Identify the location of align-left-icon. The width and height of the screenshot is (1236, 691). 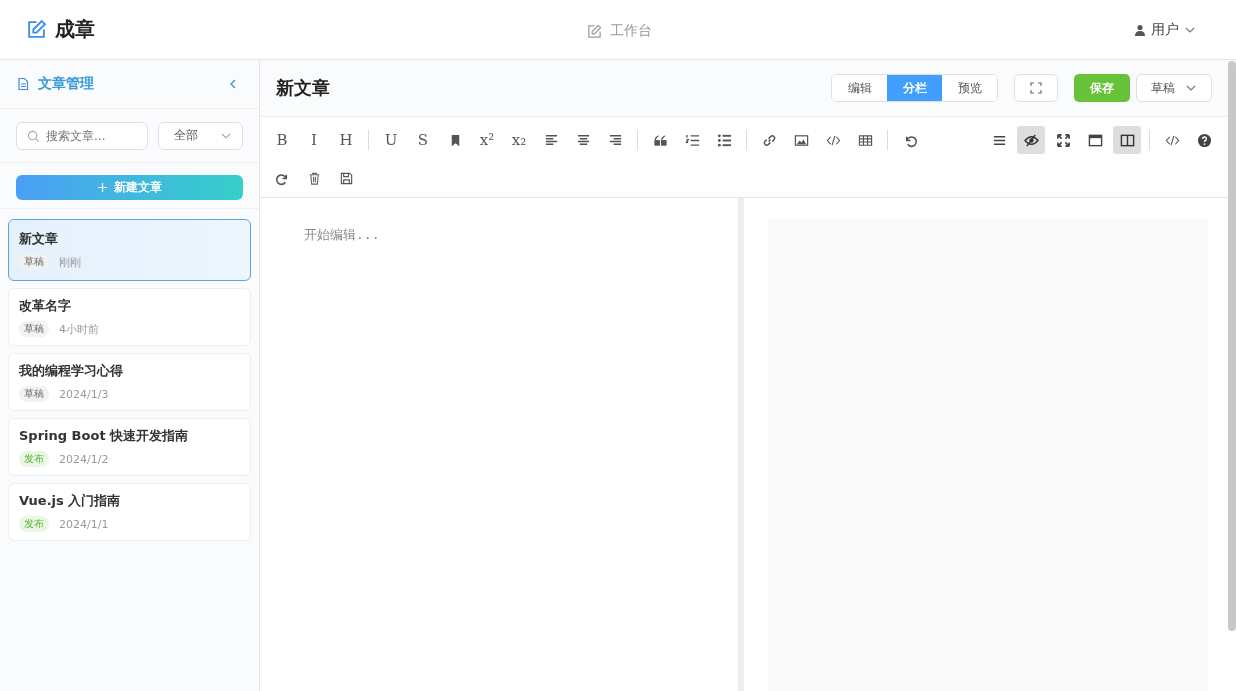
(551, 140).